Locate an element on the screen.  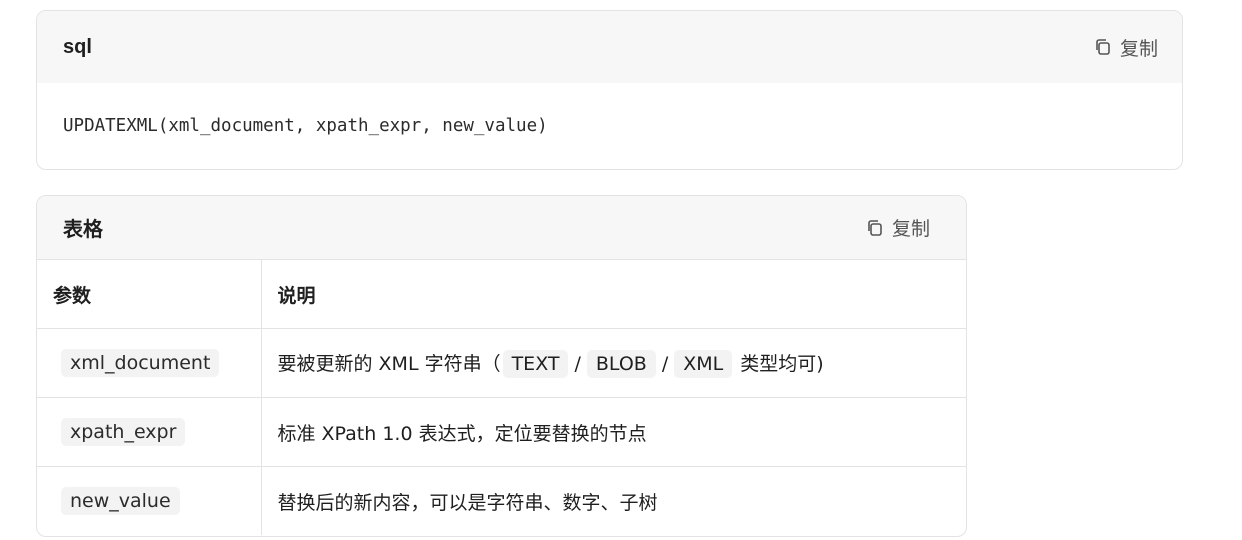
param-name: xpath_expr is located at coordinates (123, 432).